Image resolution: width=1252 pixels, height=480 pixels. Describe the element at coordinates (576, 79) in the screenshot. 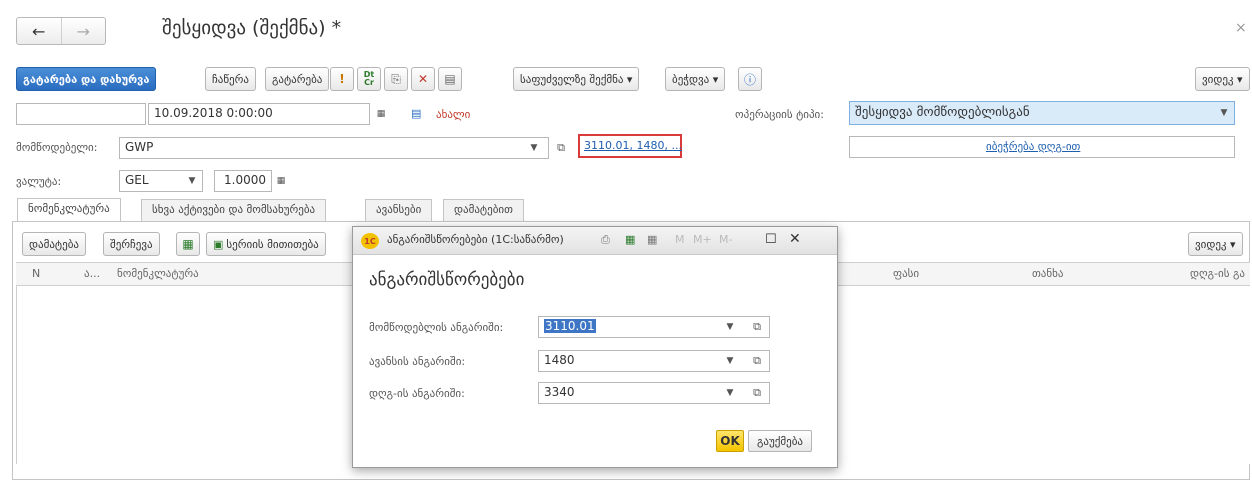

I see `create-based-on-button: საფუძველზე შექმნა ▾` at that location.